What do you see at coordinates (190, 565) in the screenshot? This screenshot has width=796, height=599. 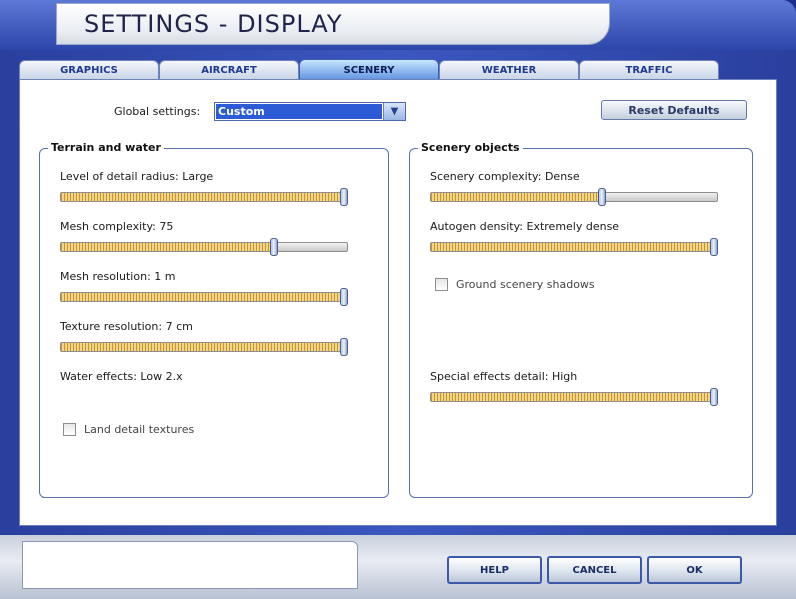 I see `info-panel` at bounding box center [190, 565].